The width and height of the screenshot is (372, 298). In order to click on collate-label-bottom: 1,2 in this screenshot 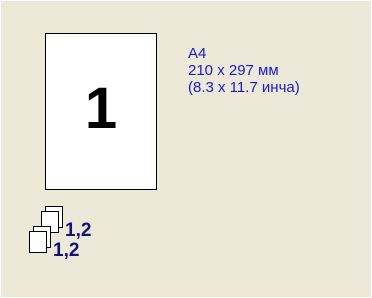, I will do `click(66, 250)`.